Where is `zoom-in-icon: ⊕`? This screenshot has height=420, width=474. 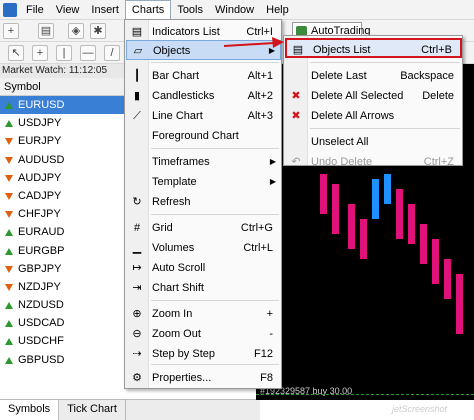 zoom-in-icon: ⊕ is located at coordinates (137, 314).